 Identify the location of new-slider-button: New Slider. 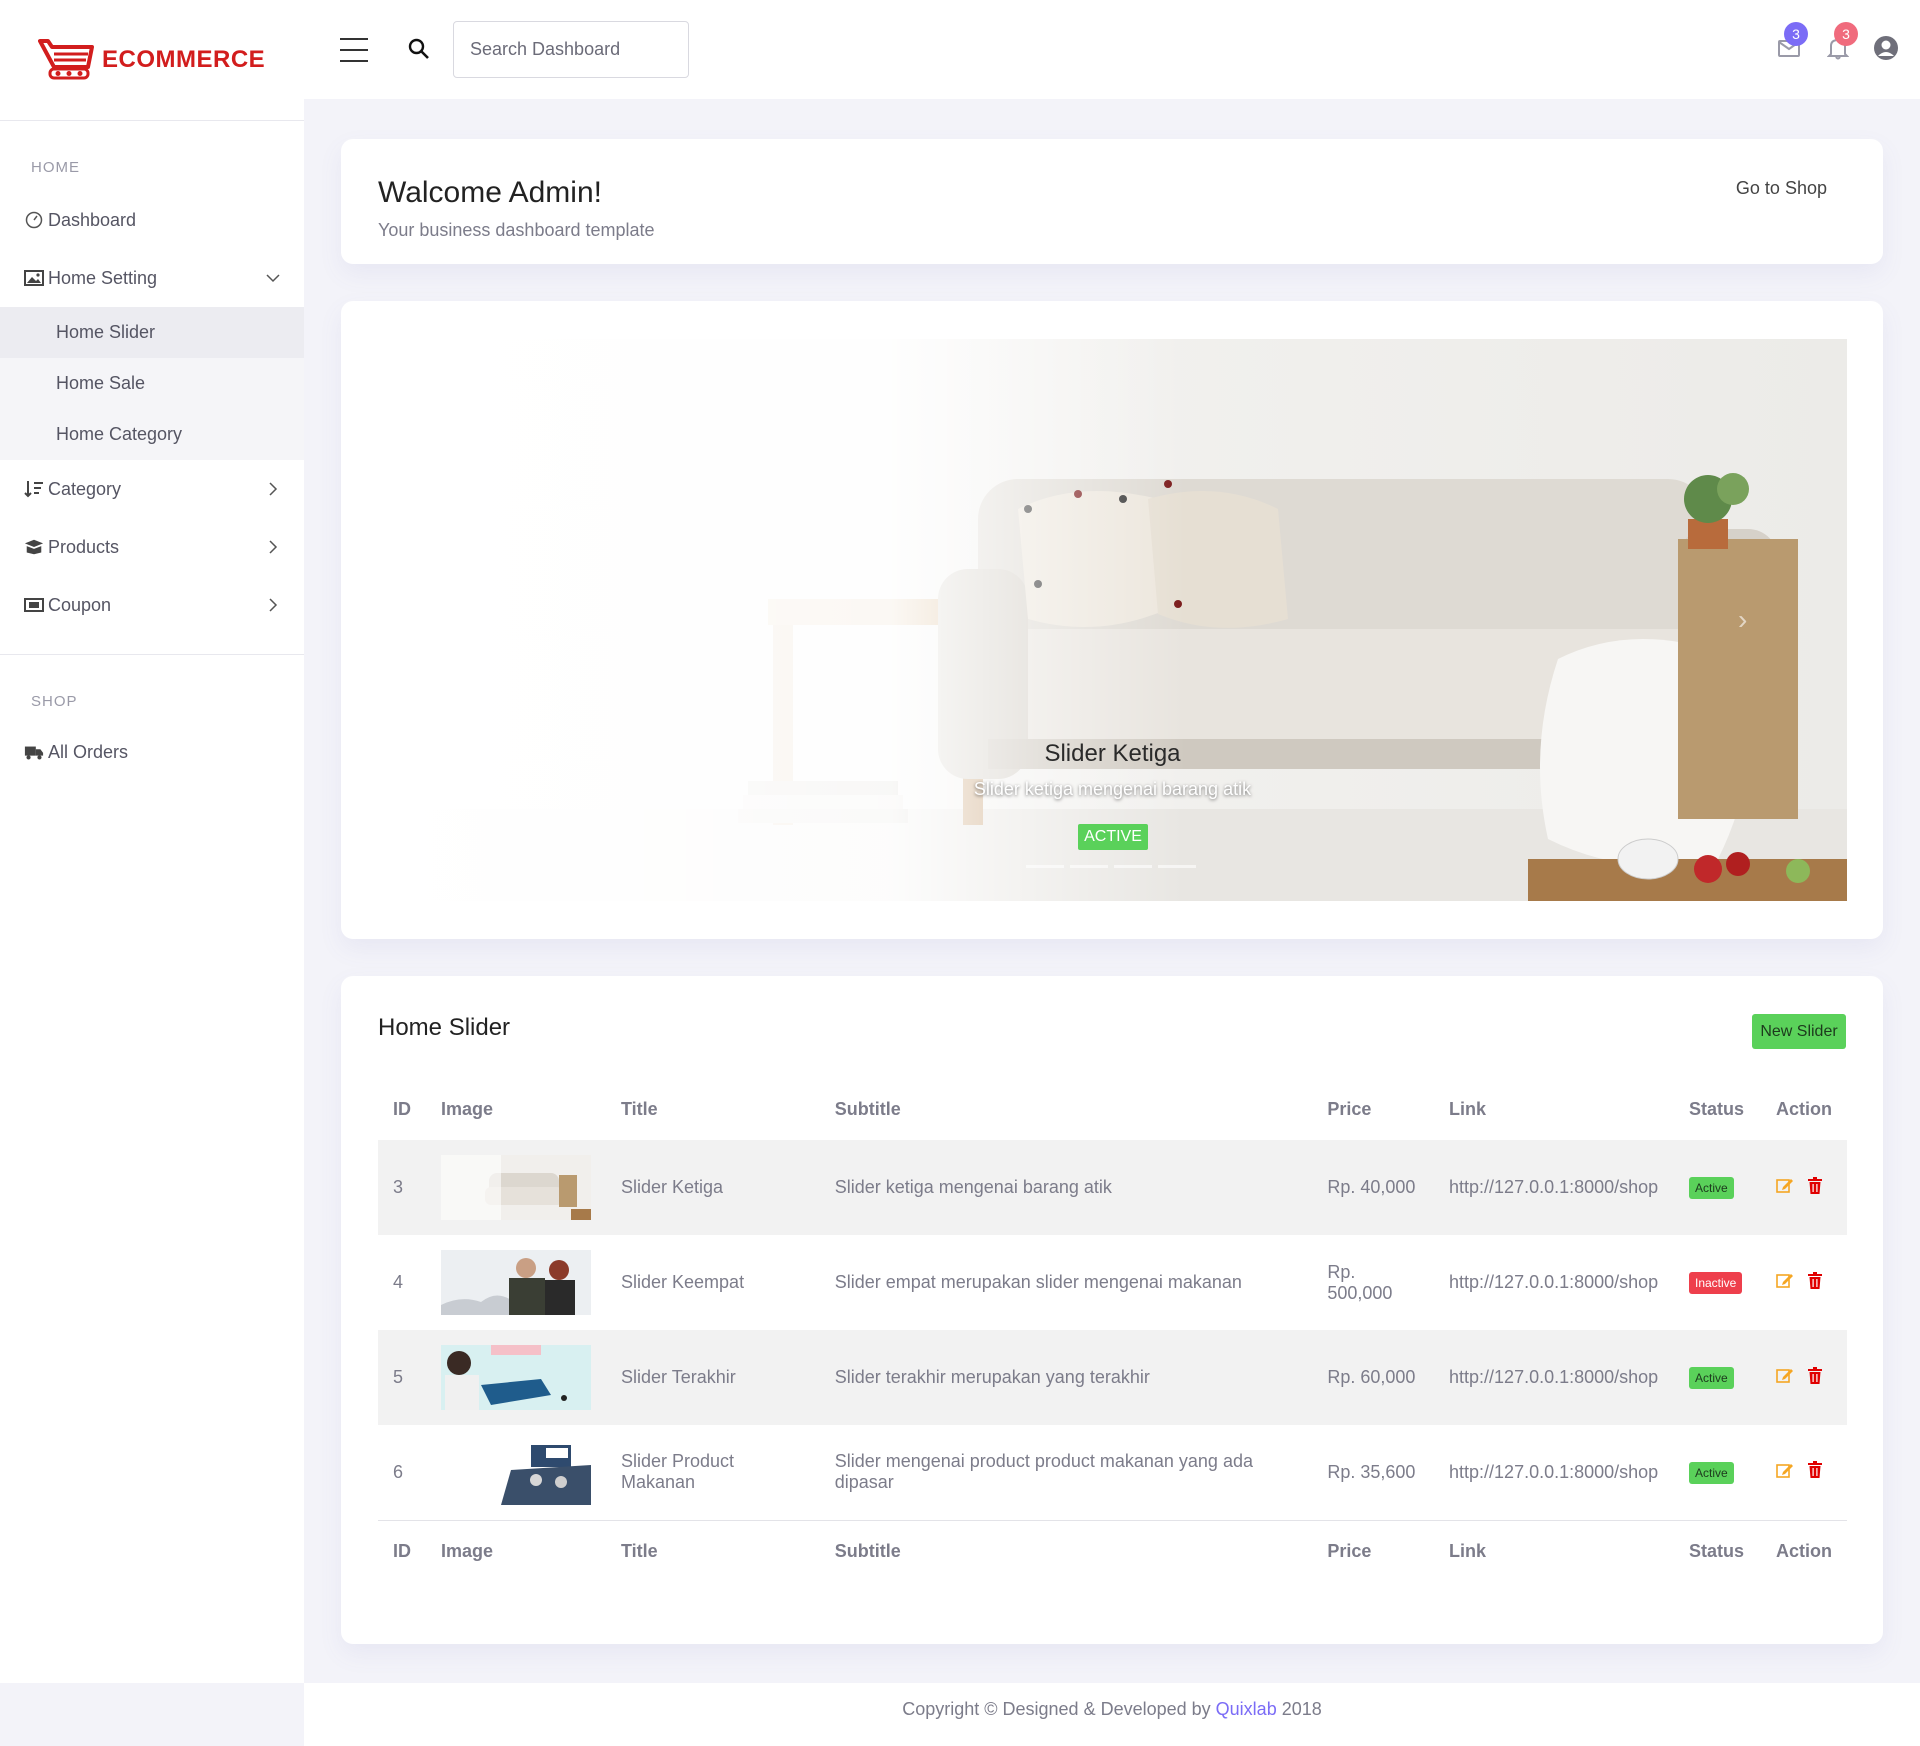
(1799, 1031).